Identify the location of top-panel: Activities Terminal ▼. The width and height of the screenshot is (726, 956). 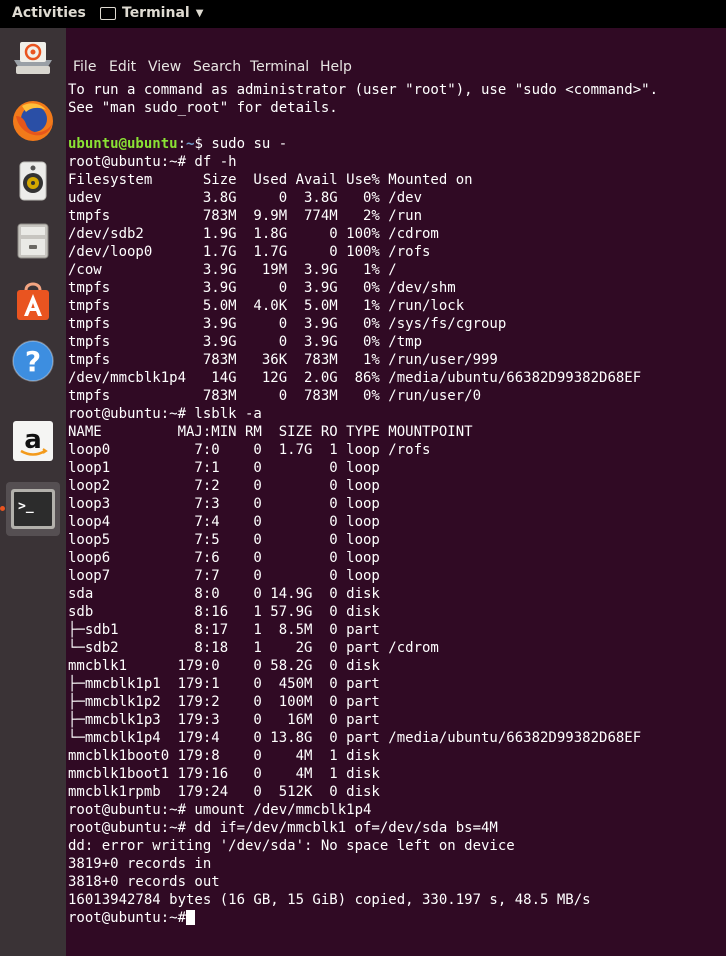
(363, 14).